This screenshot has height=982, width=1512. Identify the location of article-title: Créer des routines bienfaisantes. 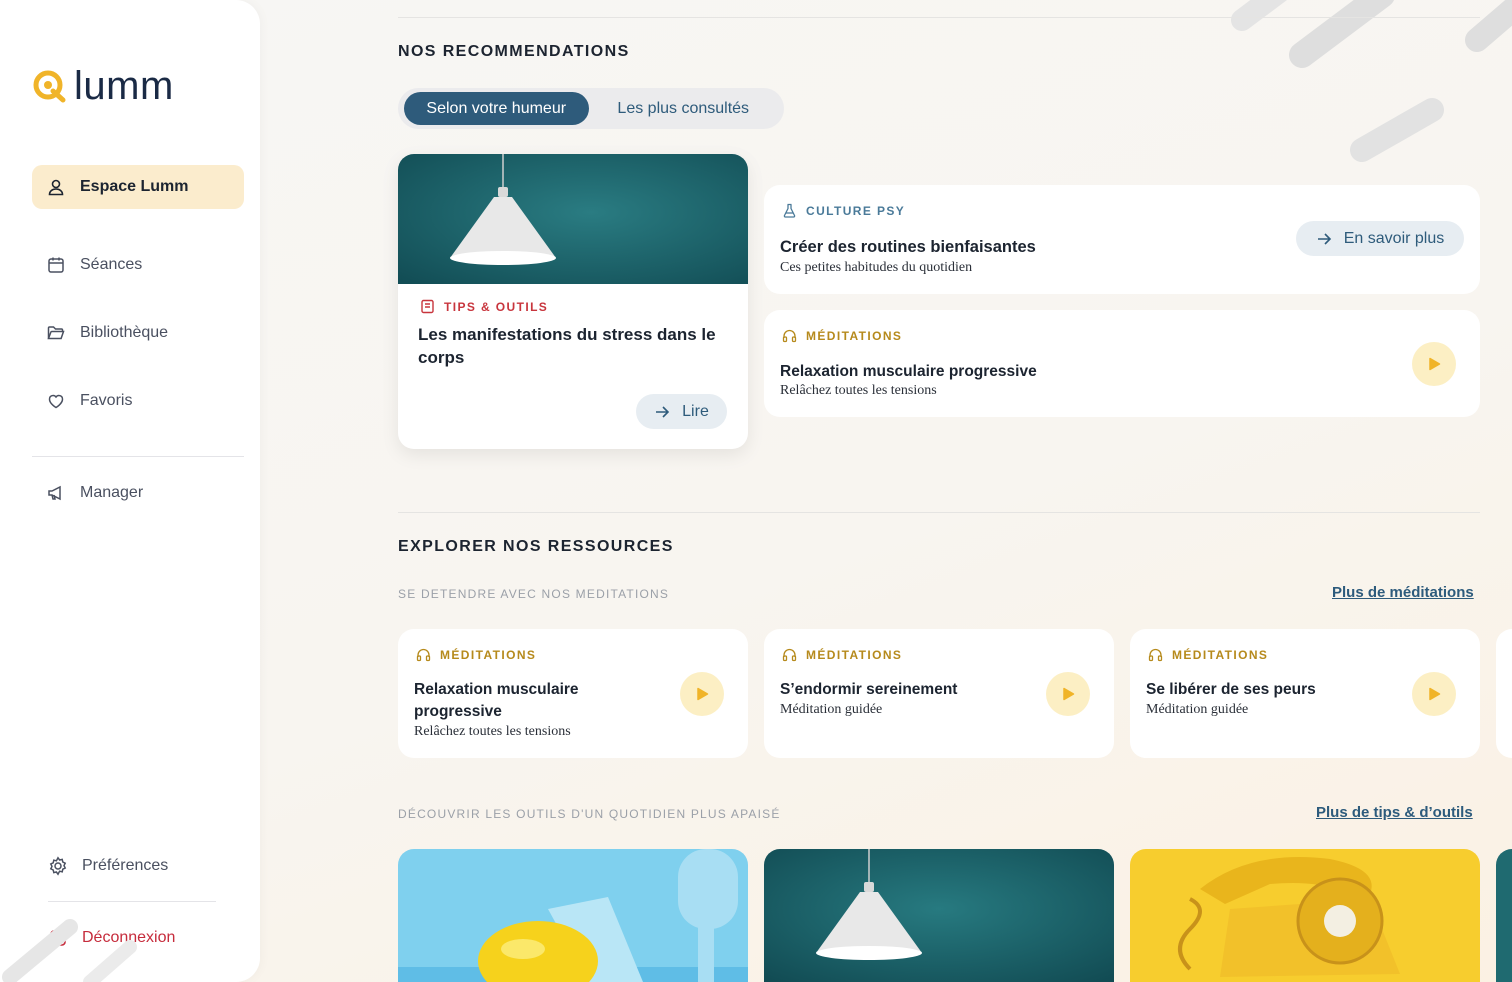
(908, 247).